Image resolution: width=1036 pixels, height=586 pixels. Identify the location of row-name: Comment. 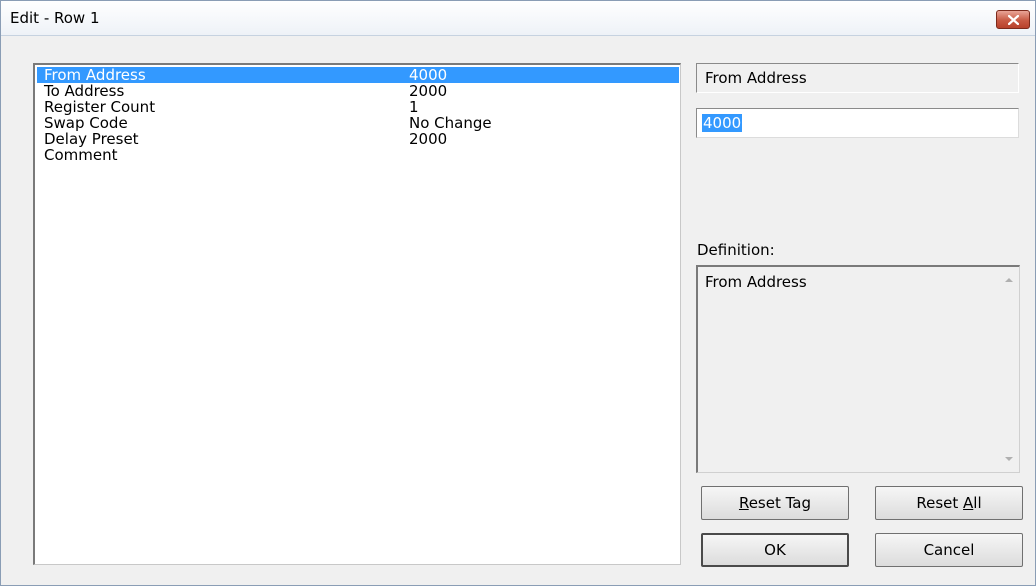
(81, 155).